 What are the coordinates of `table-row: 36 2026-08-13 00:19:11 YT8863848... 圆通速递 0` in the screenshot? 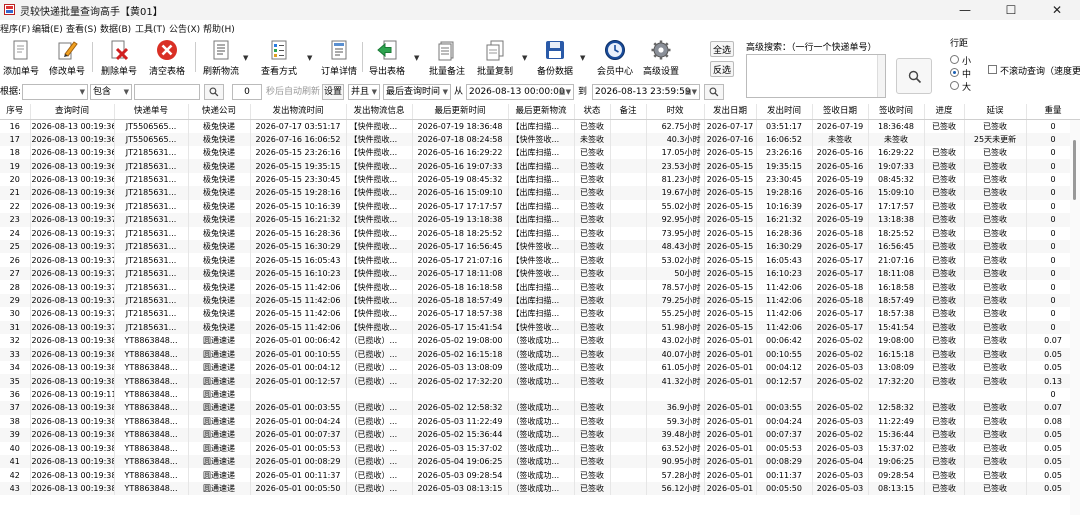 It's located at (540, 394).